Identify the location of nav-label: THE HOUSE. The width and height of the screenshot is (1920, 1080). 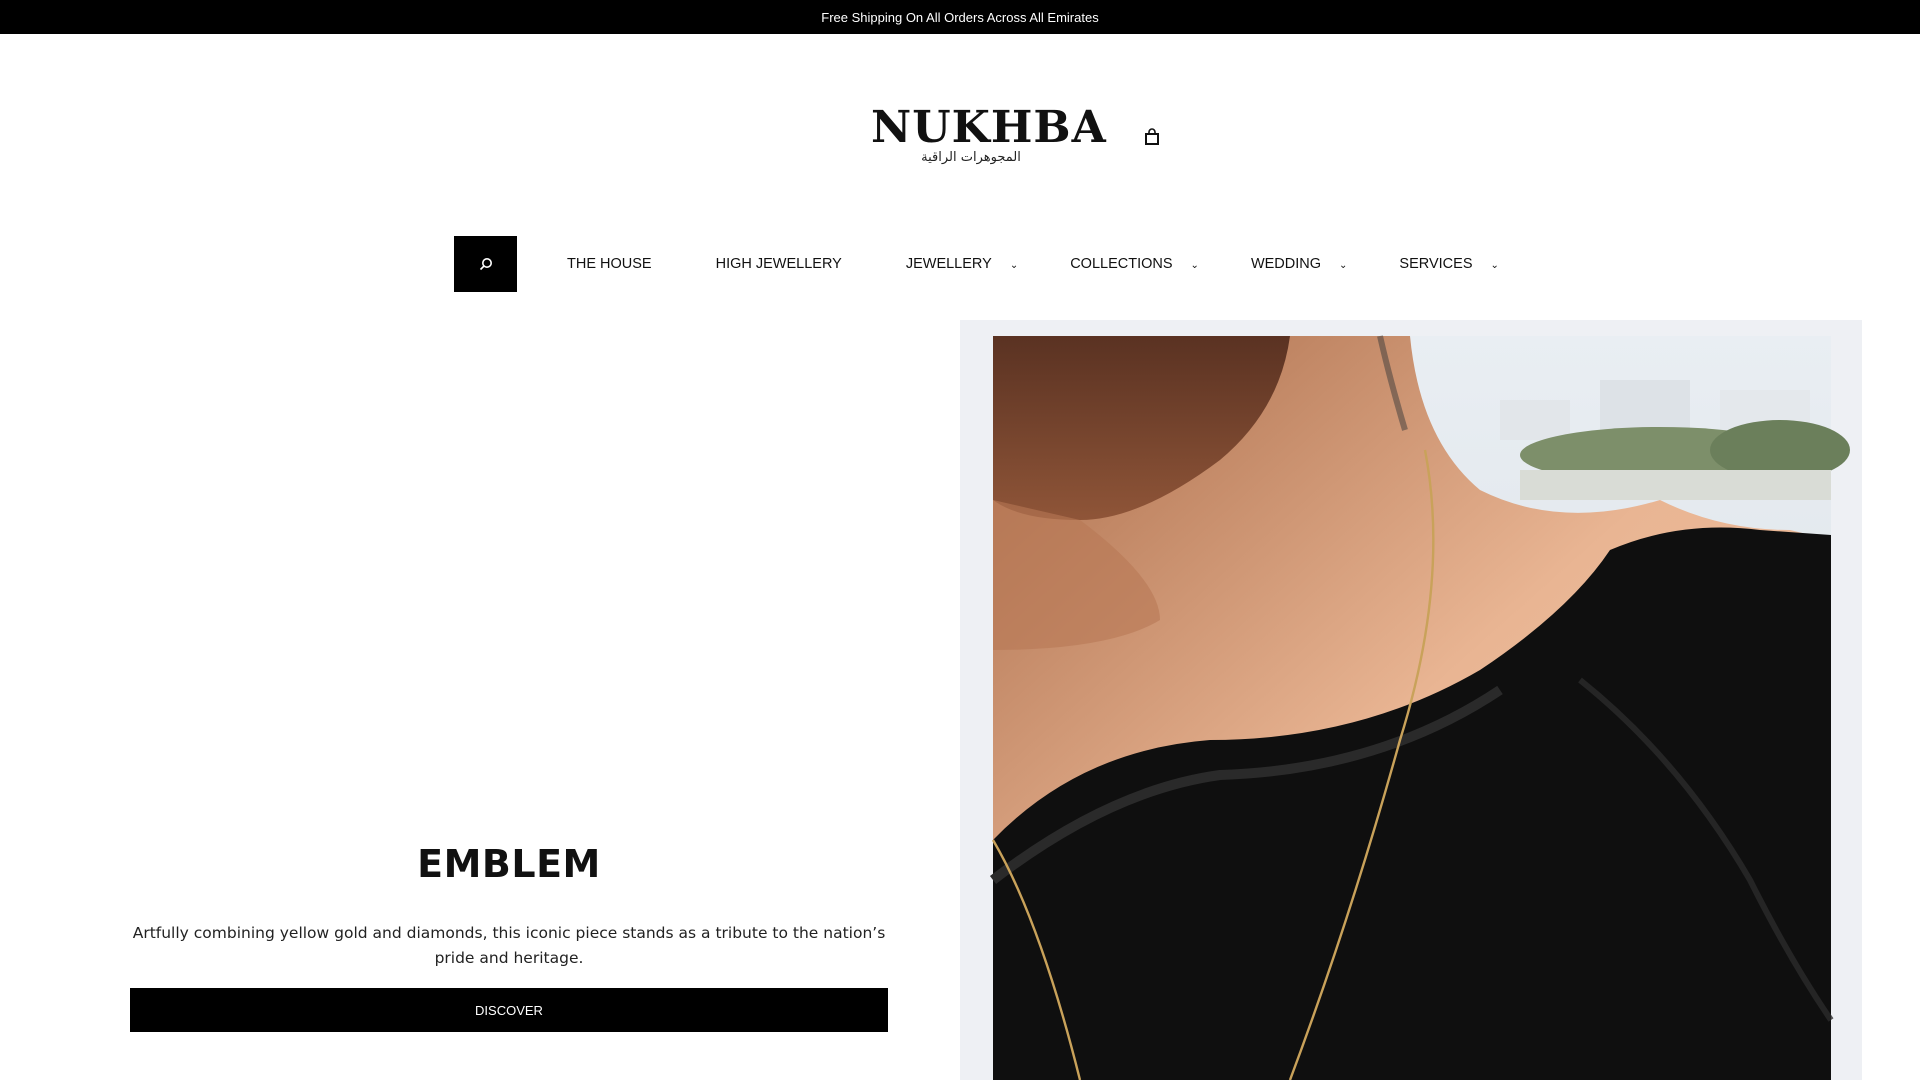
(609, 264).